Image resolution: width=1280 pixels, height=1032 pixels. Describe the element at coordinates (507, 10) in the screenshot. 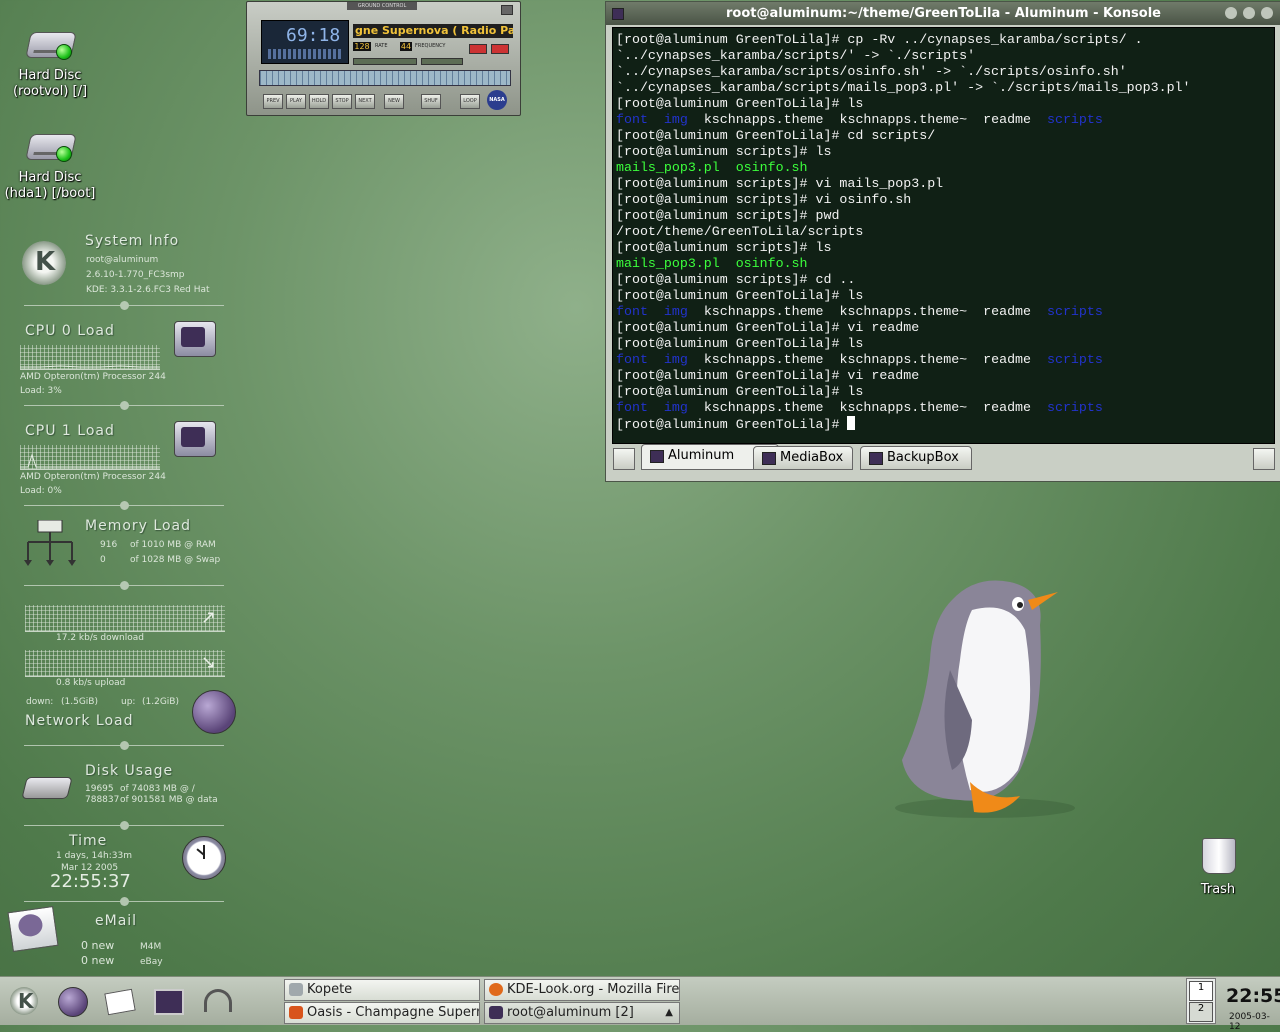

I see `xmms-close-icon` at that location.